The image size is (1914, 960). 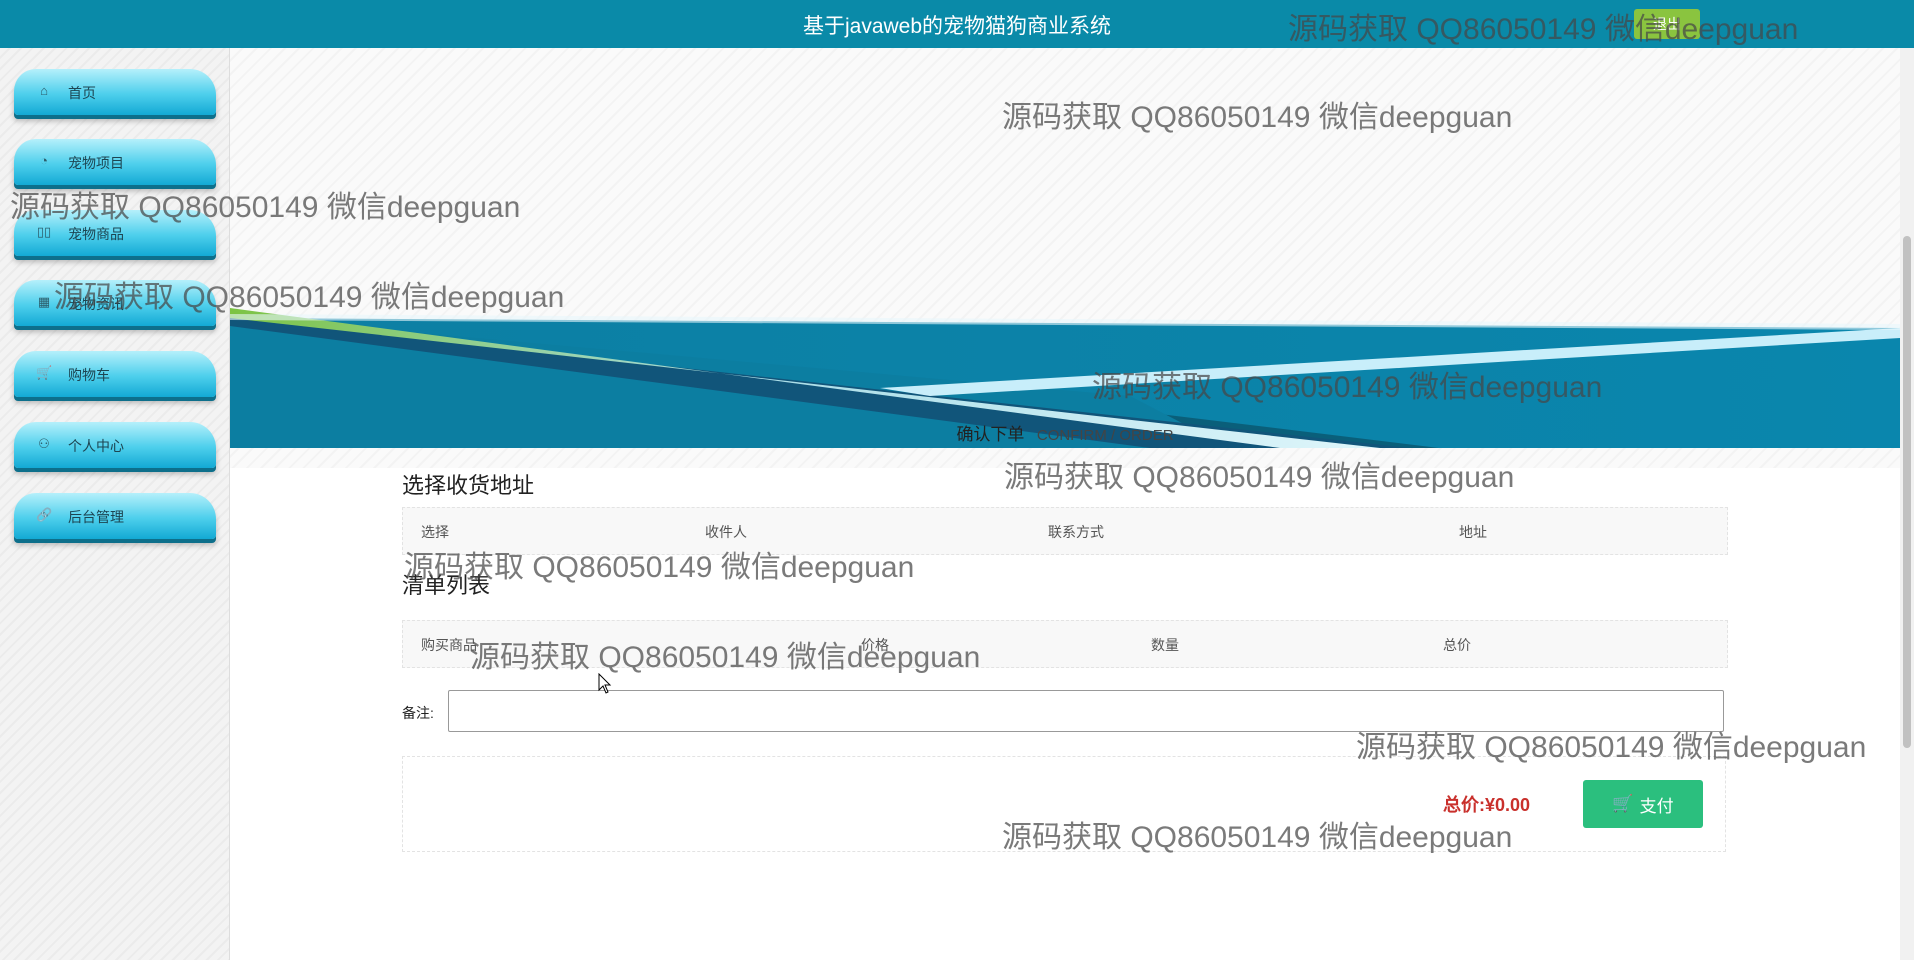 I want to click on address-col-select: 选择, so click(x=435, y=532).